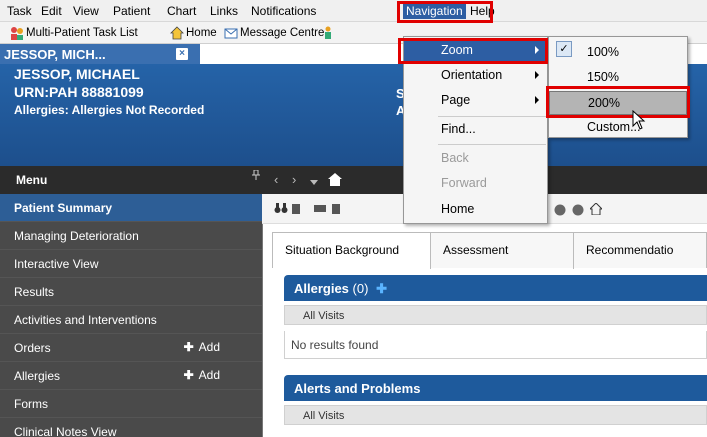 The image size is (707, 437). Describe the element at coordinates (445, 12) in the screenshot. I see `annotation-navigation` at that location.